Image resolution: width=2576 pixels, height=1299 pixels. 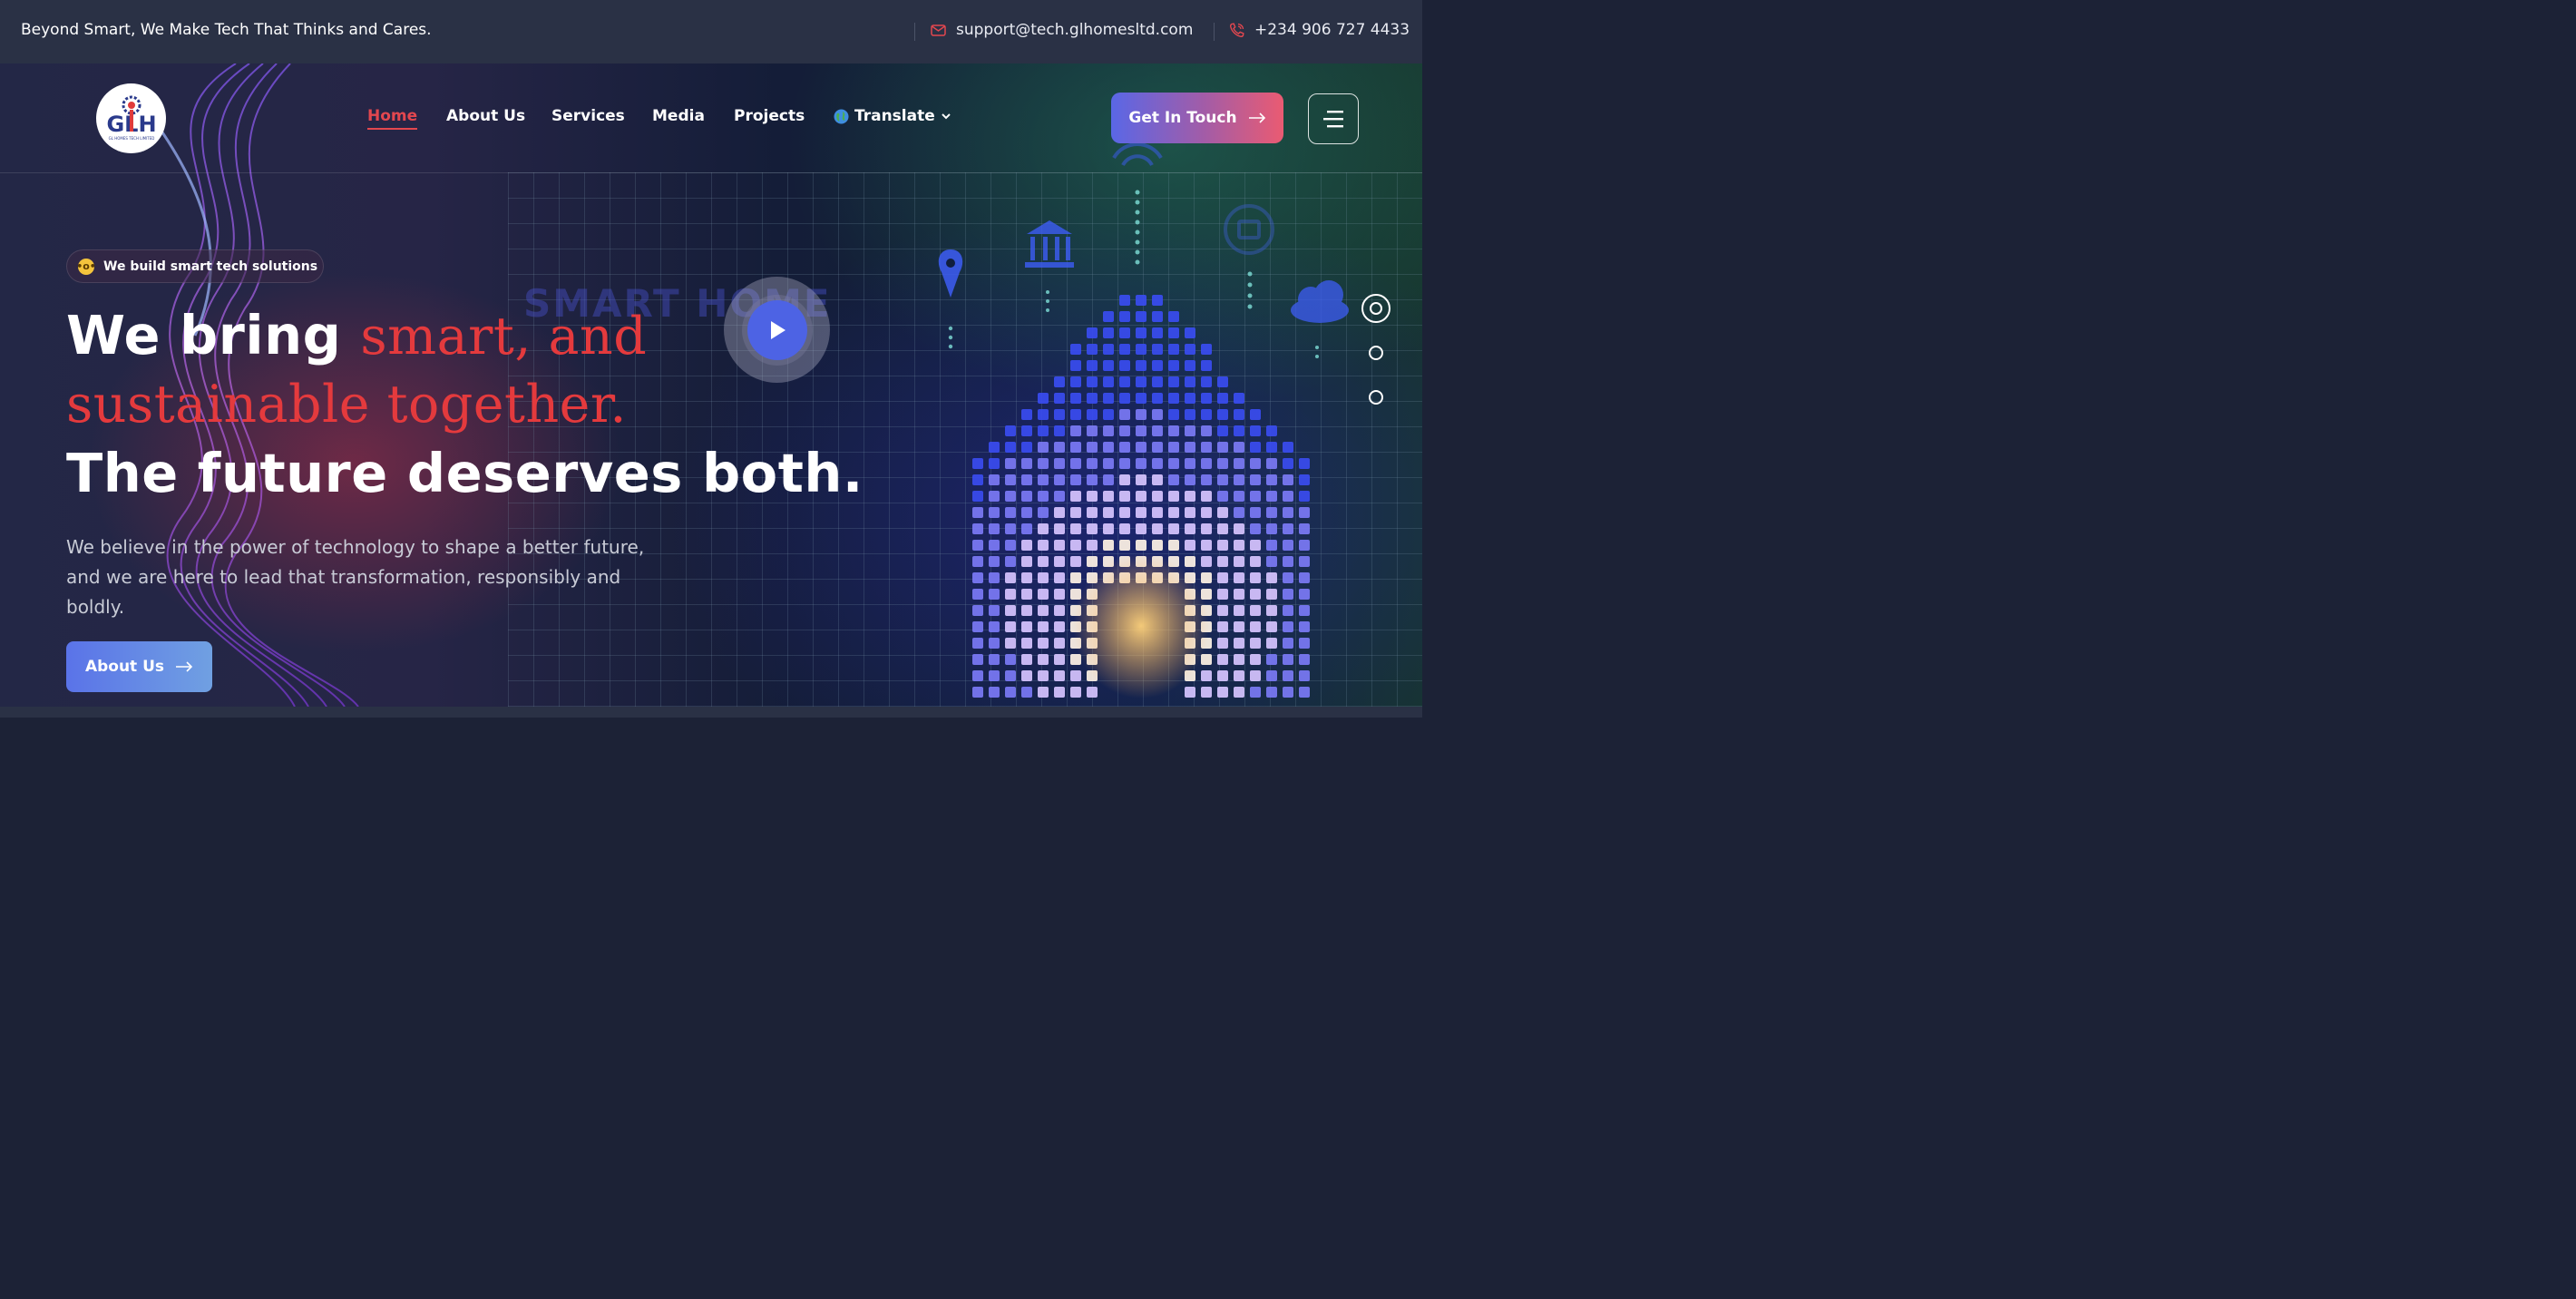 What do you see at coordinates (504, 336) in the screenshot?
I see `headline-accent-1: smart, and` at bounding box center [504, 336].